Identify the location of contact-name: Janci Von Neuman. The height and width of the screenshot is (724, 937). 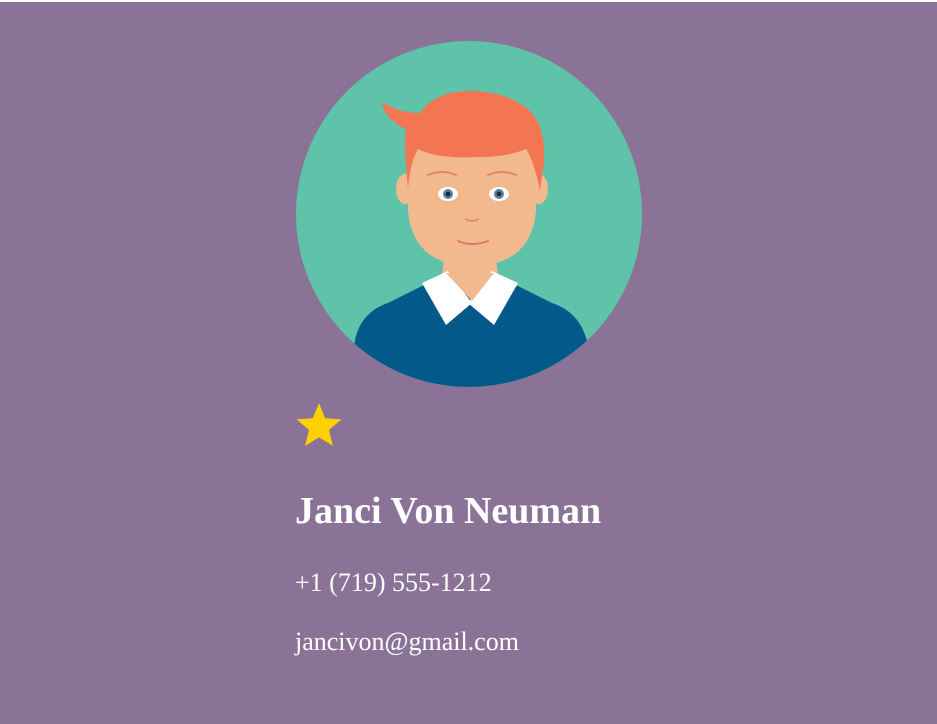
(448, 511).